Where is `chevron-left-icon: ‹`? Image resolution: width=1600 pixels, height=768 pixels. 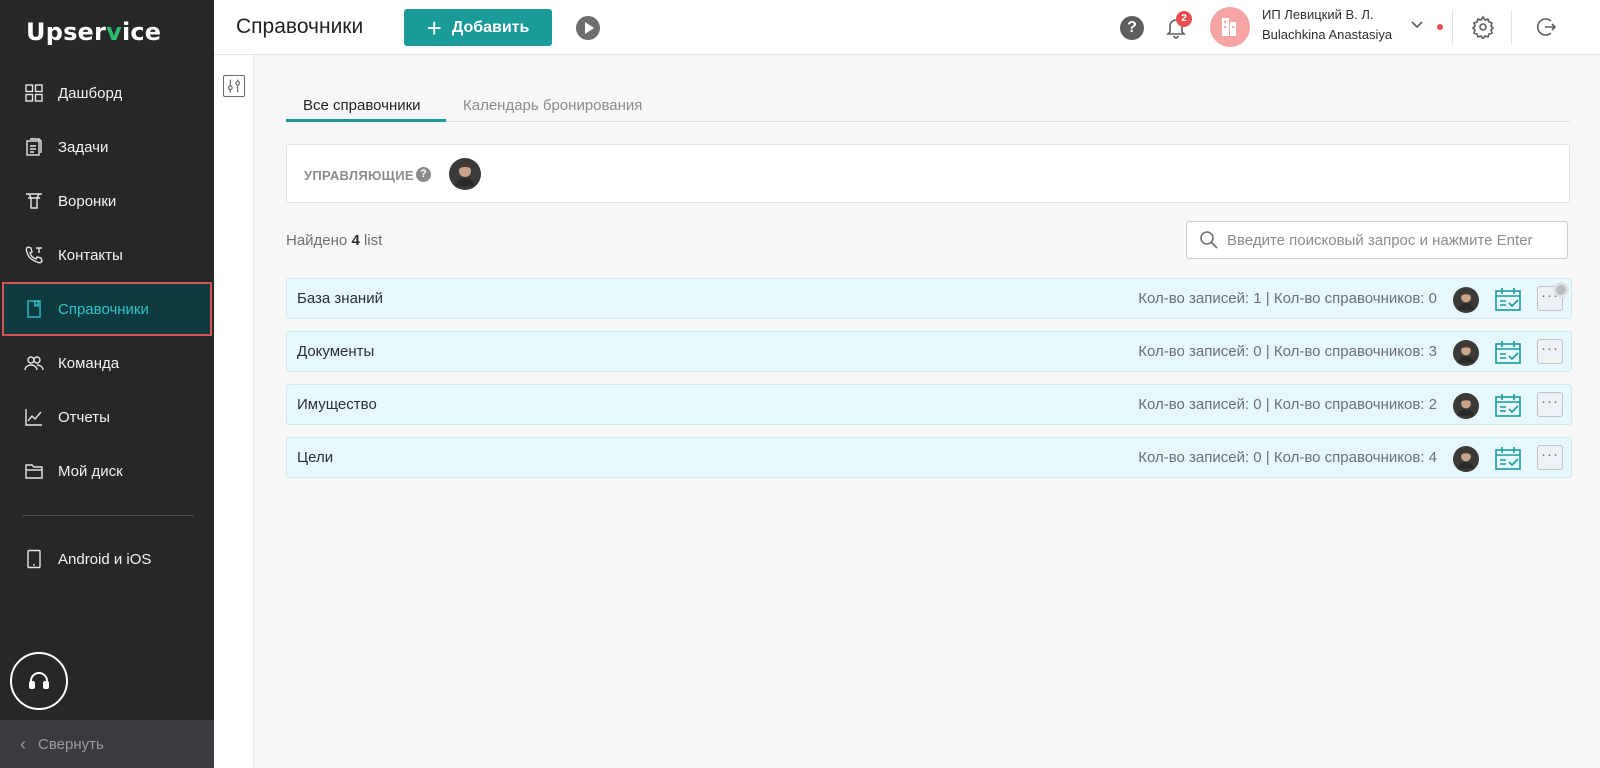 chevron-left-icon: ‹ is located at coordinates (23, 743).